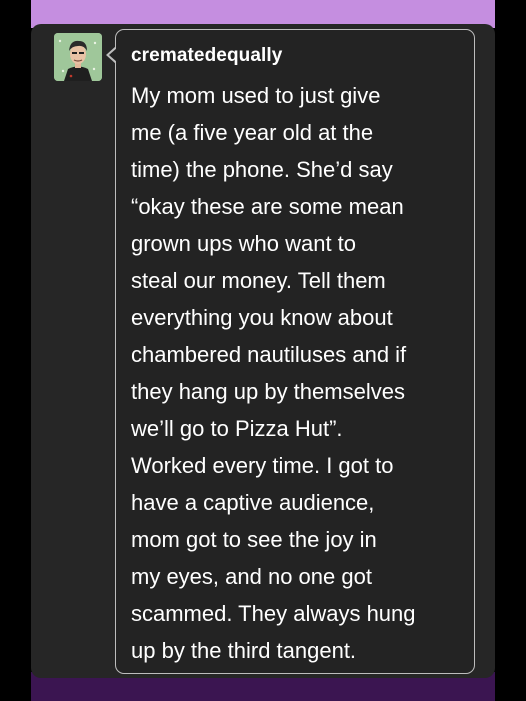 The image size is (526, 701). I want to click on post-body-line: chambered nautiluses and if, so click(269, 354).